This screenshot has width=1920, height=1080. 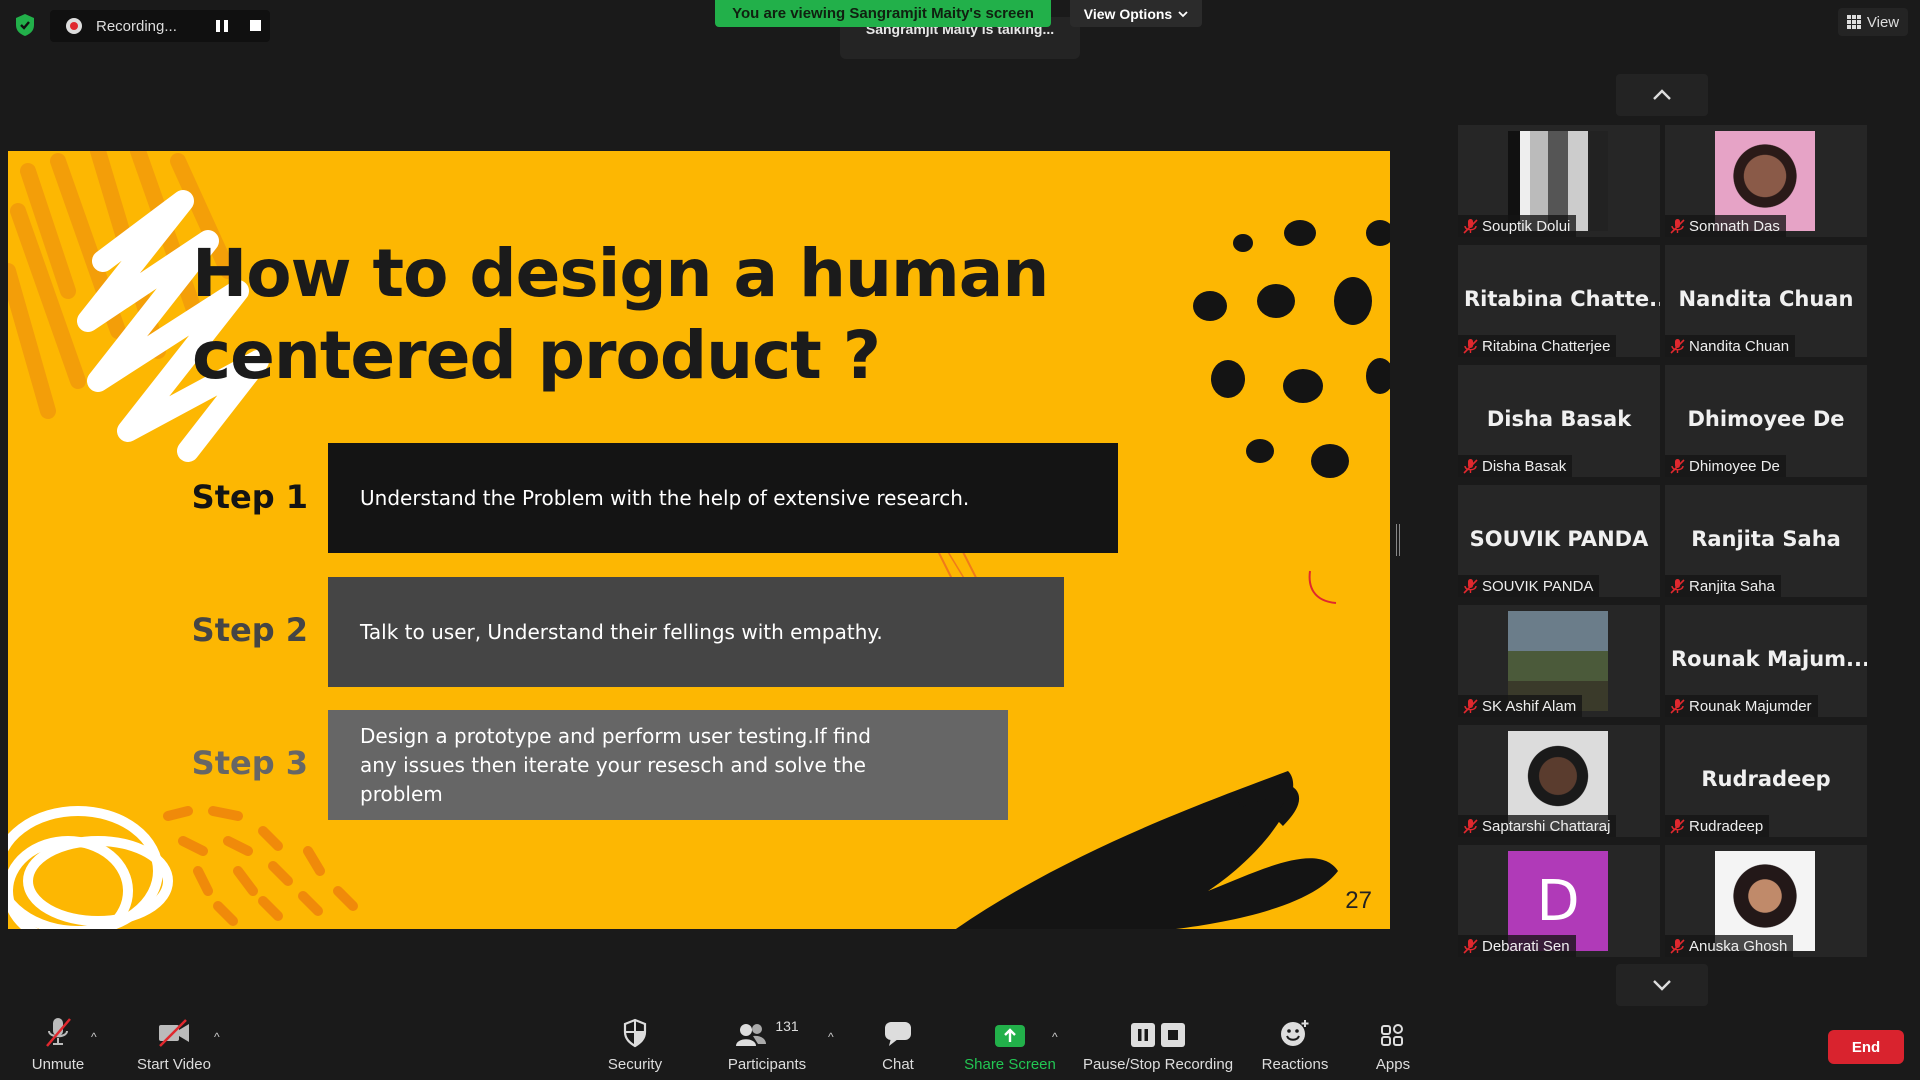 I want to click on participant-name: Saptarshi Chattaraj, so click(x=1546, y=826).